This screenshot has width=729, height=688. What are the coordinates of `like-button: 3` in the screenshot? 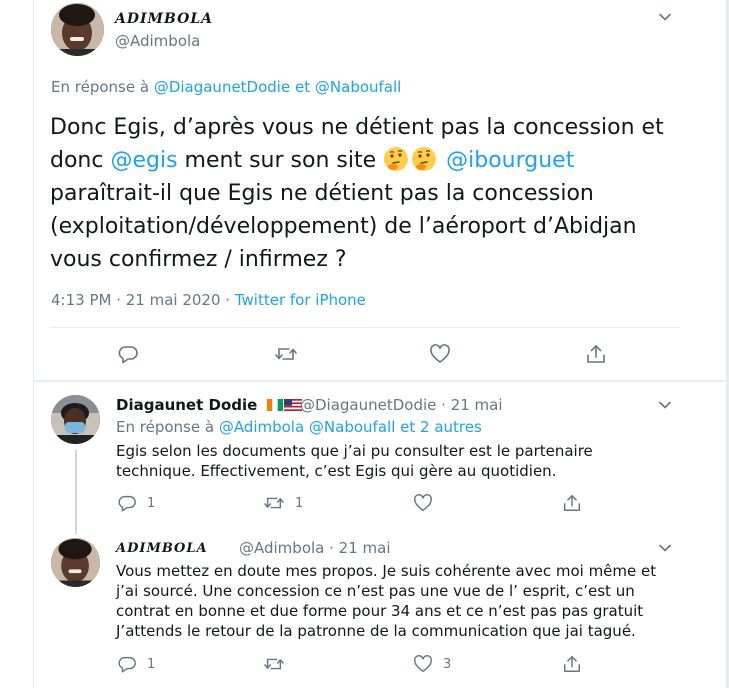 It's located at (432, 664).